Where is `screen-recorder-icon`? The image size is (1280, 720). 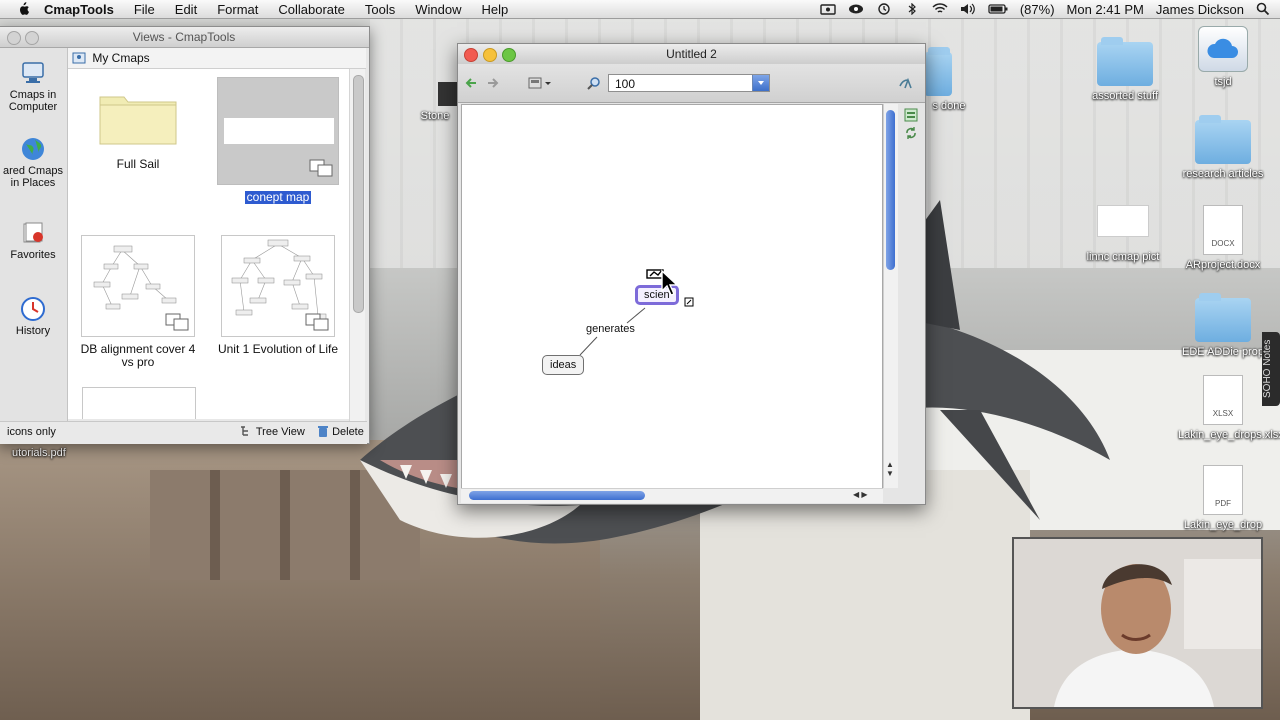 screen-recorder-icon is located at coordinates (828, 9).